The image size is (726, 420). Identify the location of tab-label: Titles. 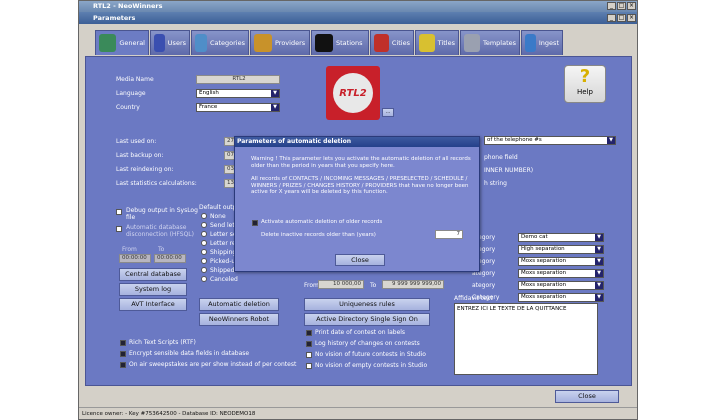
(446, 43).